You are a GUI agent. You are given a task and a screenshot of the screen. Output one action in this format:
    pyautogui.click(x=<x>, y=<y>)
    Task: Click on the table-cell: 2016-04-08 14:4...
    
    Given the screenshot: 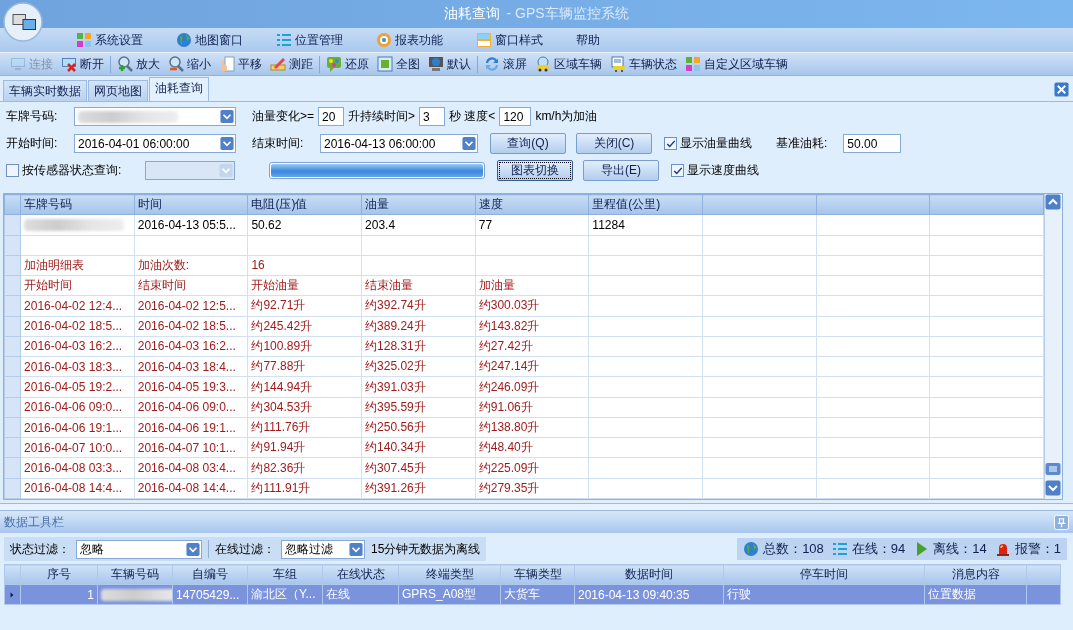 What is the action you would take?
    pyautogui.click(x=77, y=488)
    